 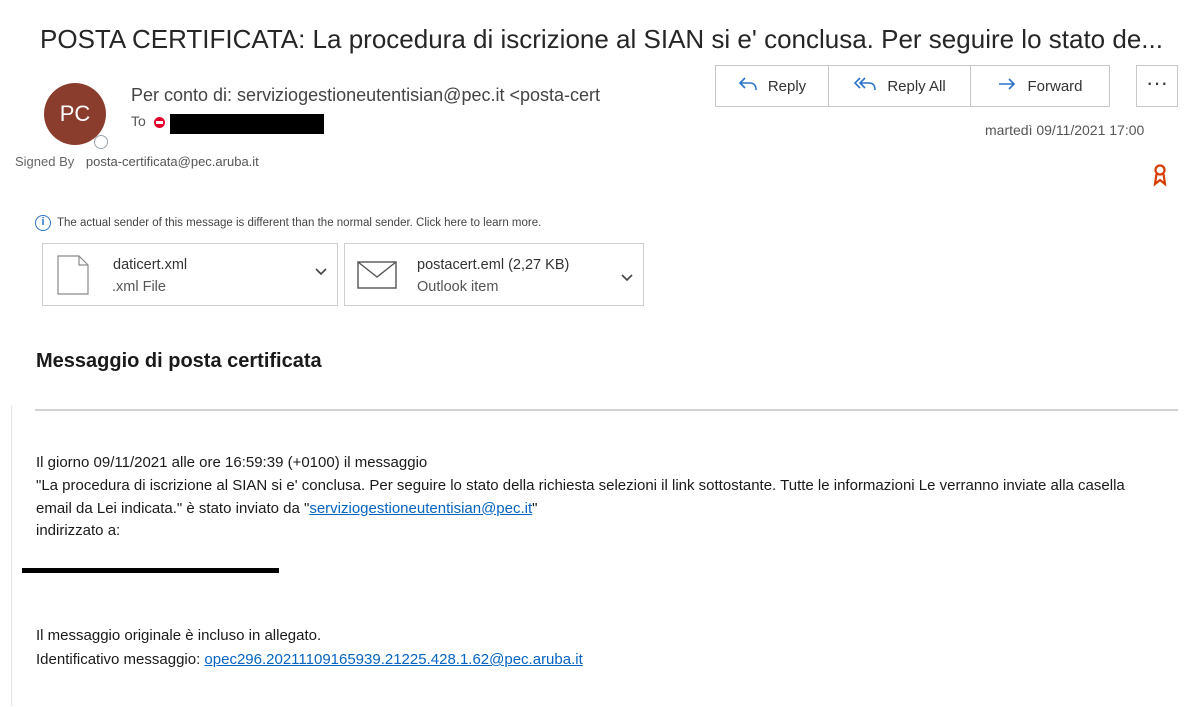 What do you see at coordinates (494, 274) in the screenshot?
I see `attachment-postacert: postacert.eml (2,27 KB) Outlook item` at bounding box center [494, 274].